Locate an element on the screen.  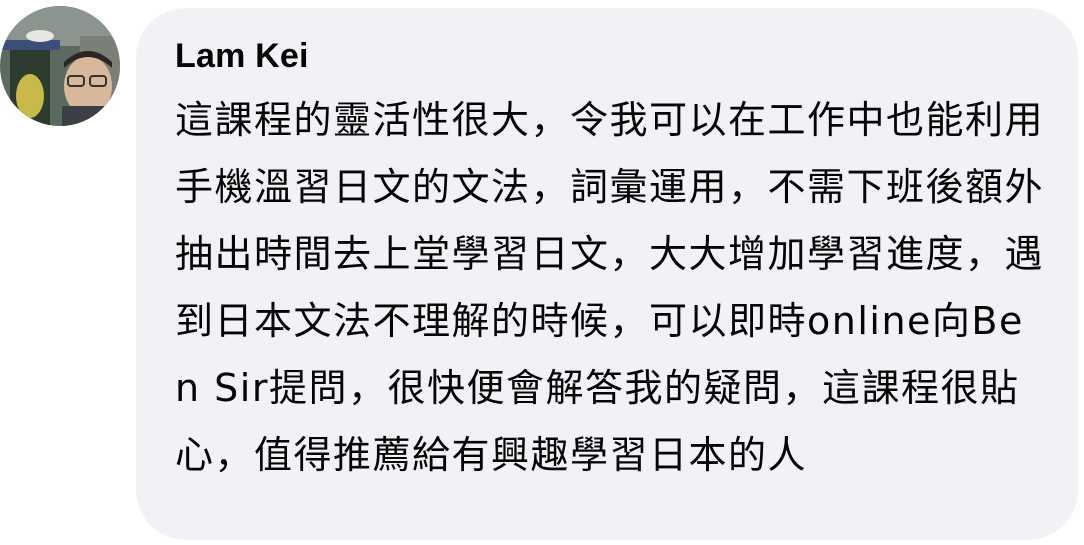
comment-author: Lam Kei is located at coordinates (611, 56).